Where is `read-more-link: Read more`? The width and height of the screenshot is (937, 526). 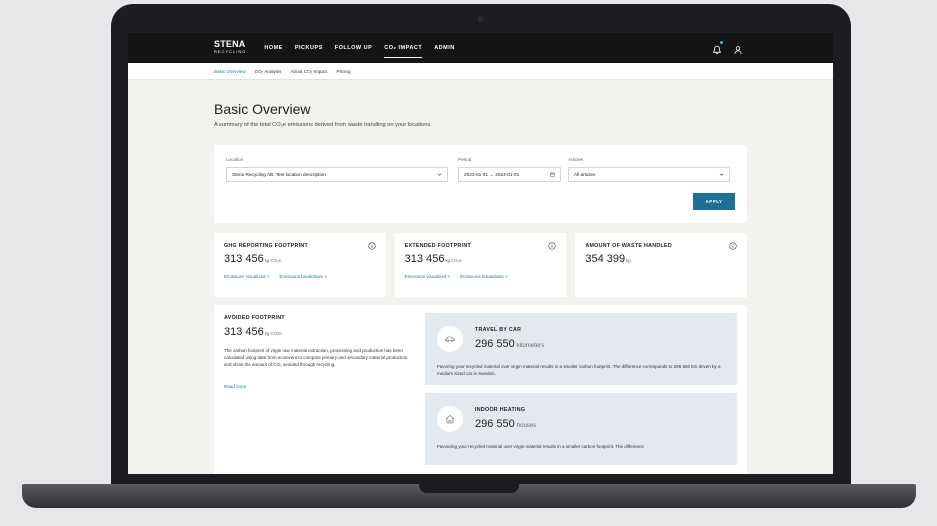
read-more-link: Read more is located at coordinates (317, 386).